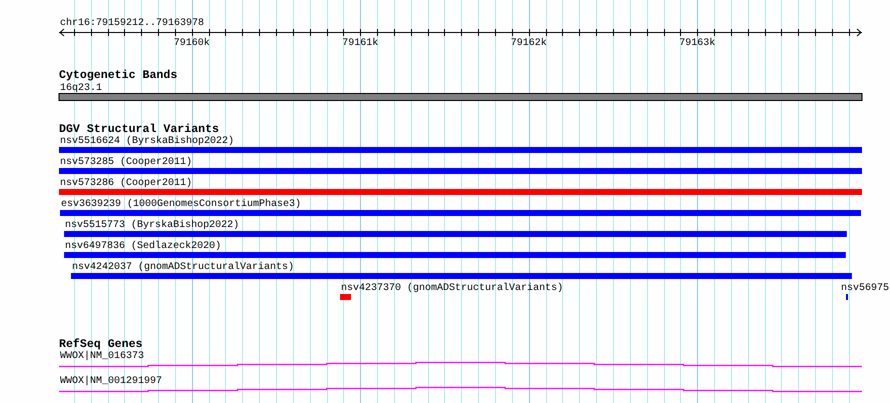 The image size is (890, 403). I want to click on variant-label: nsv573286 (Cooper2011), so click(126, 183).